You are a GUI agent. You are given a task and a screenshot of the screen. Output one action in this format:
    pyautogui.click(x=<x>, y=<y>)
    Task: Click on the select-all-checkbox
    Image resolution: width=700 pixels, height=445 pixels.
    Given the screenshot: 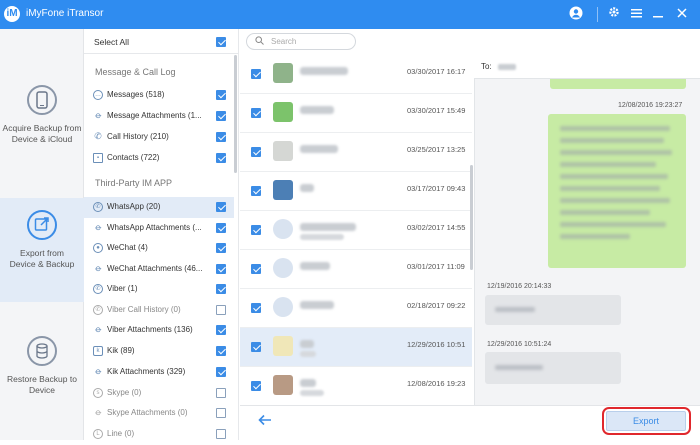 What is the action you would take?
    pyautogui.click(x=221, y=42)
    